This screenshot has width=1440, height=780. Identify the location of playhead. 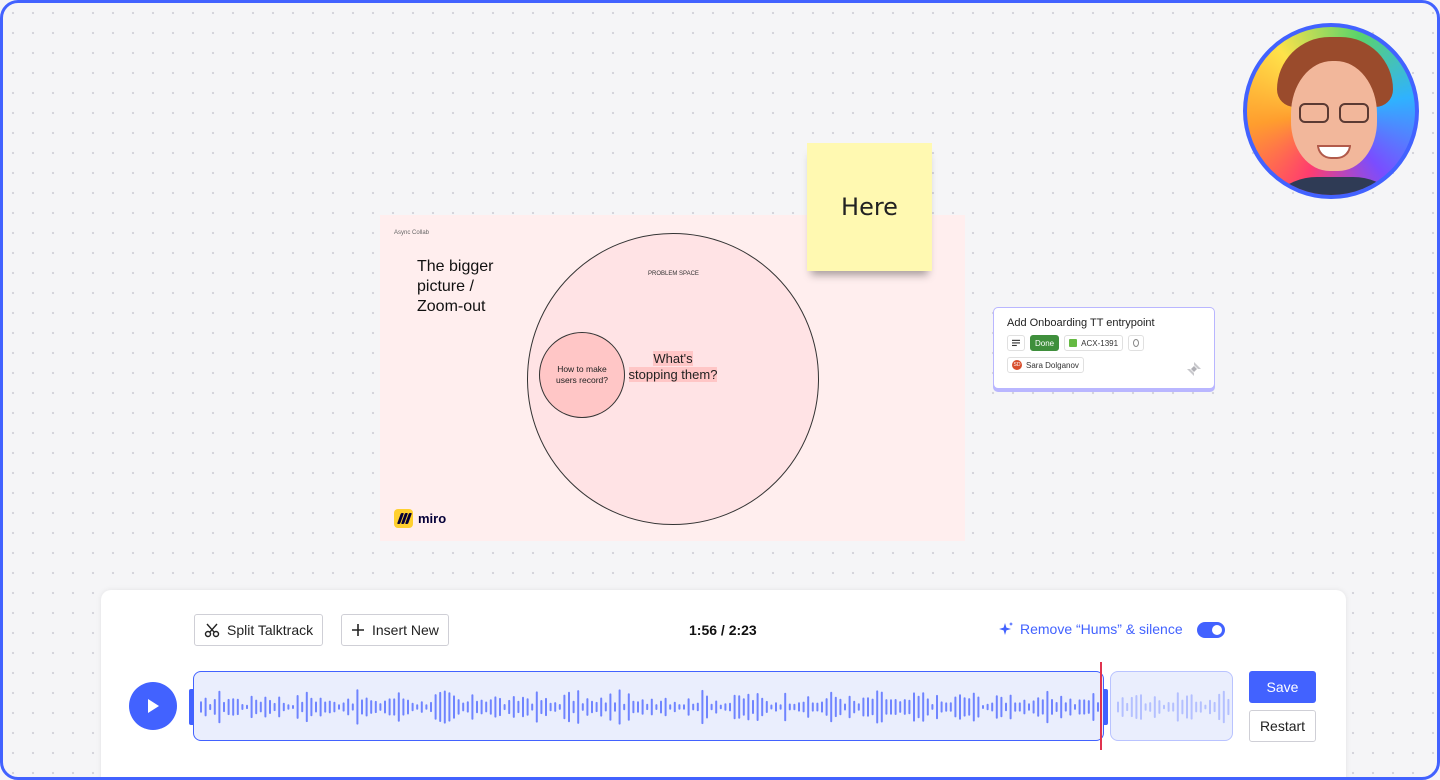
(1101, 706).